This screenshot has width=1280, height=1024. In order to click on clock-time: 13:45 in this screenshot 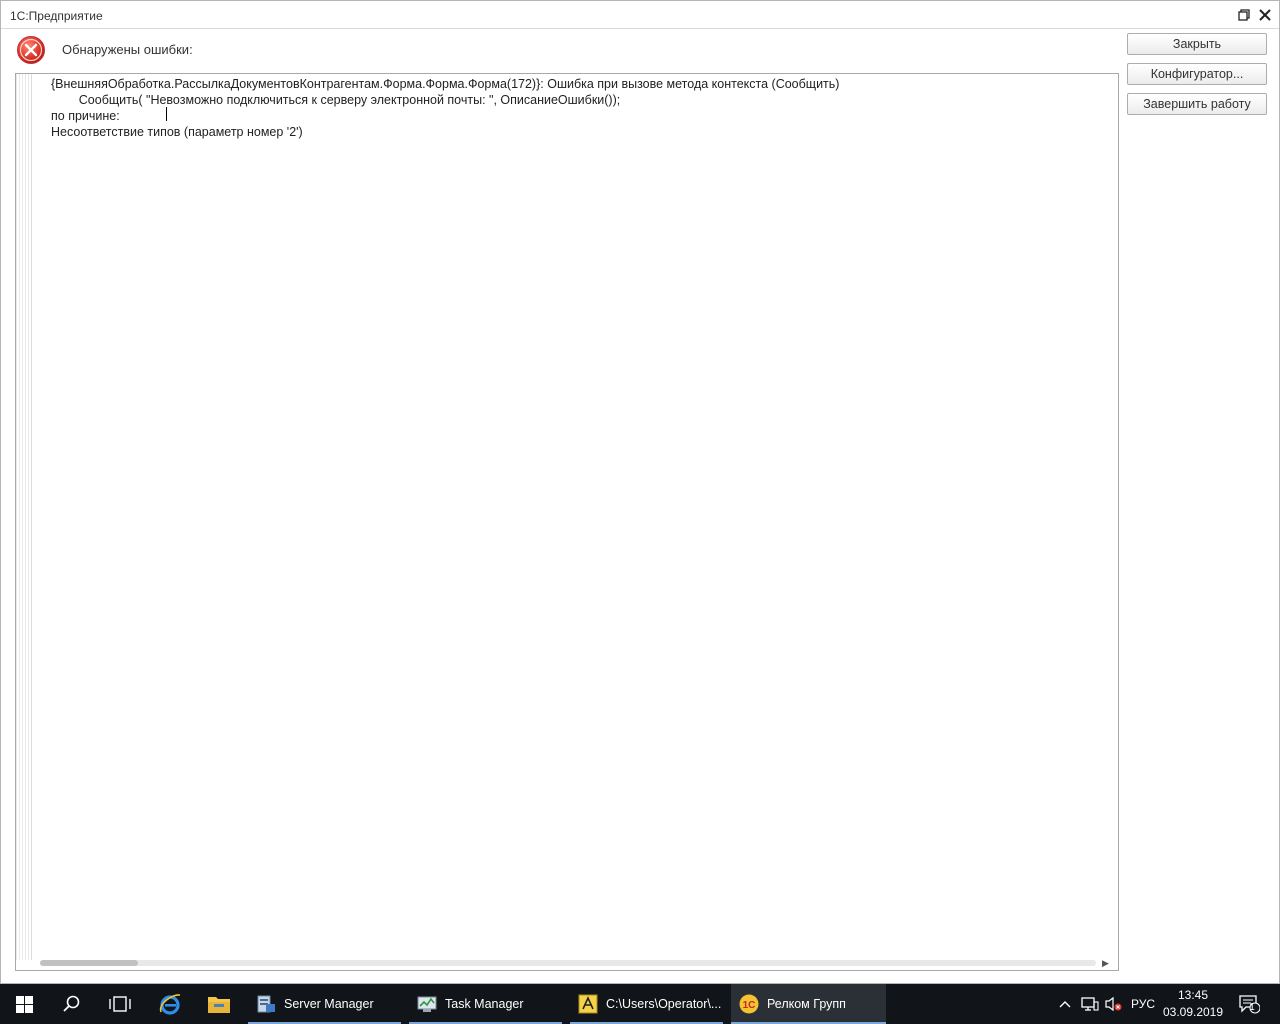, I will do `click(1193, 995)`.